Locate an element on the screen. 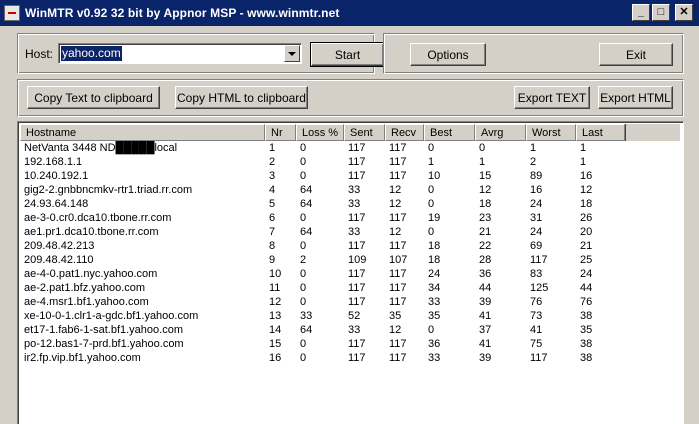  start-button: Start is located at coordinates (347, 54).